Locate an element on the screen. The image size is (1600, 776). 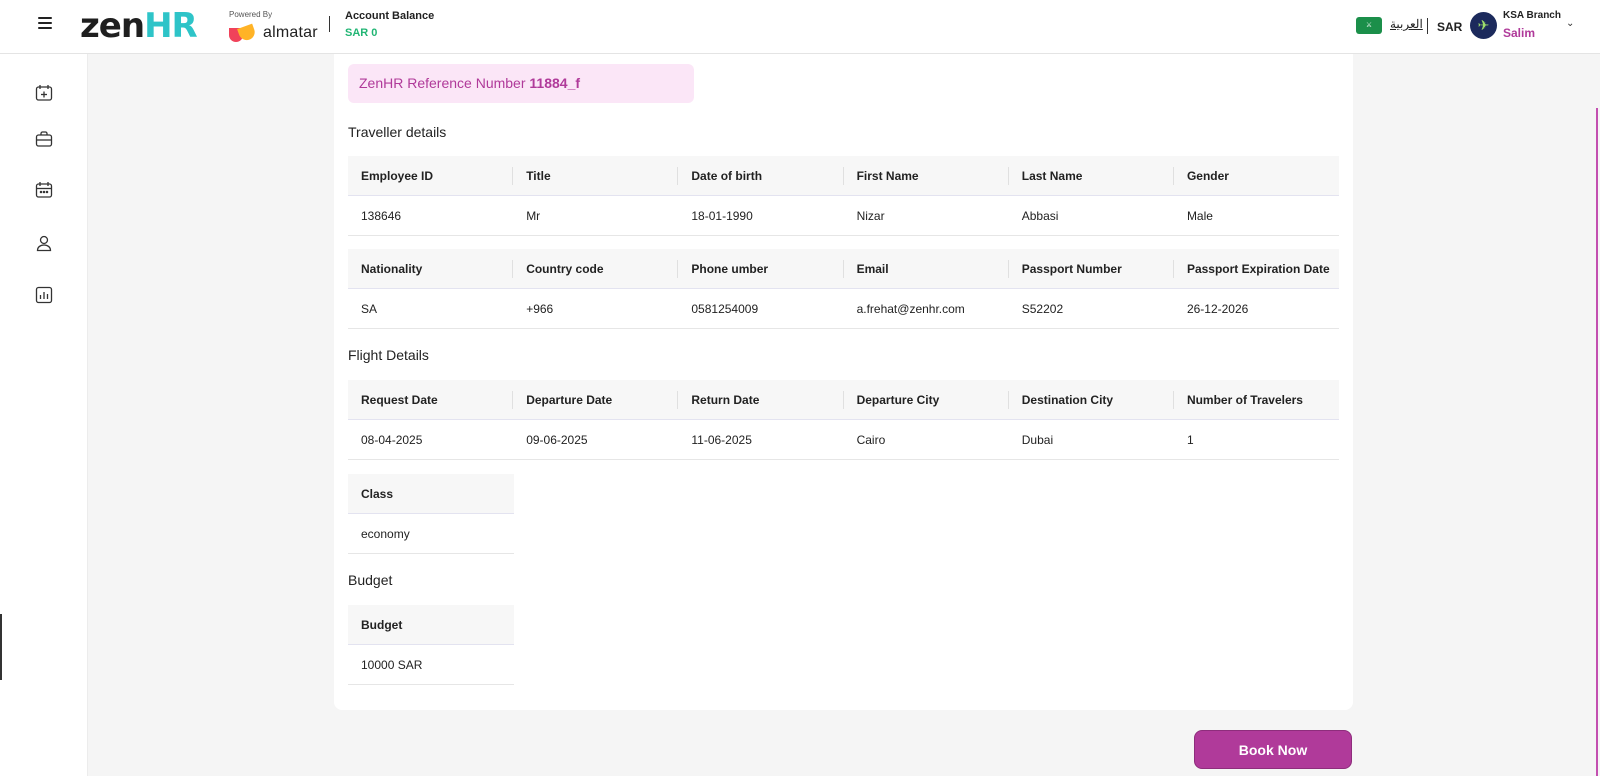
table-cell: 1 is located at coordinates (1190, 439).